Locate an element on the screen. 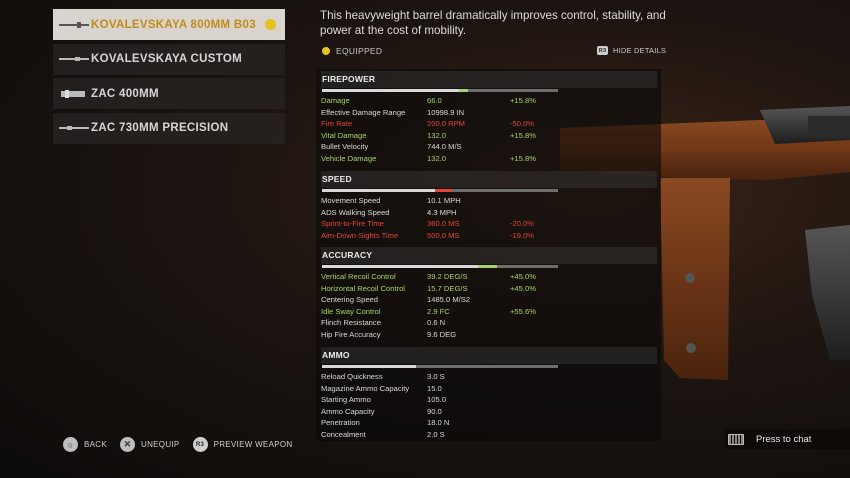  stat-row: Vehicle Damage 132.0 +15.8% is located at coordinates (489, 159).